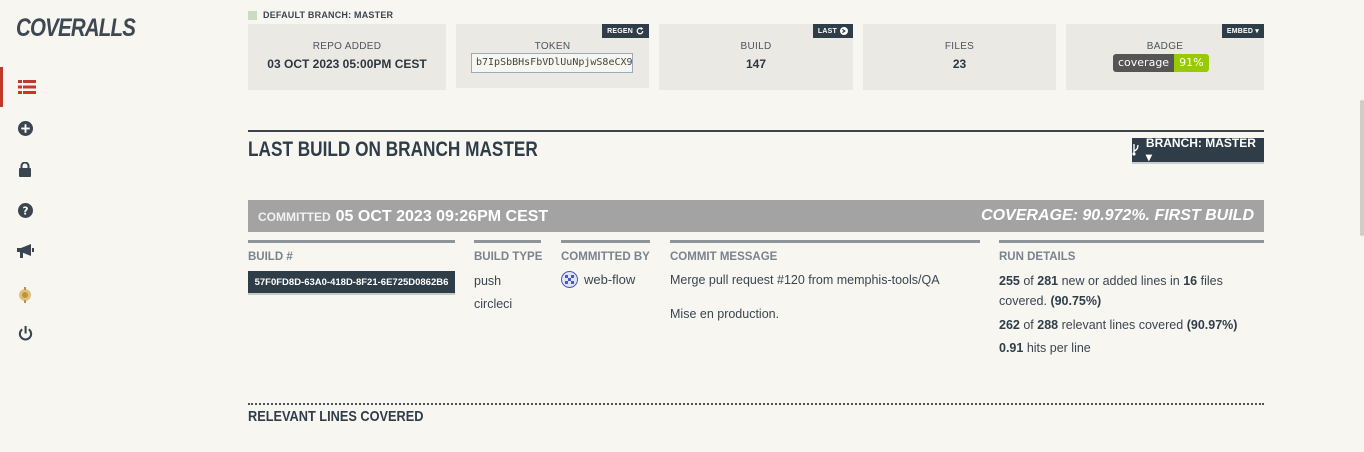  I want to click on relevant-lines-text: relevant lines covered, so click(1122, 325).